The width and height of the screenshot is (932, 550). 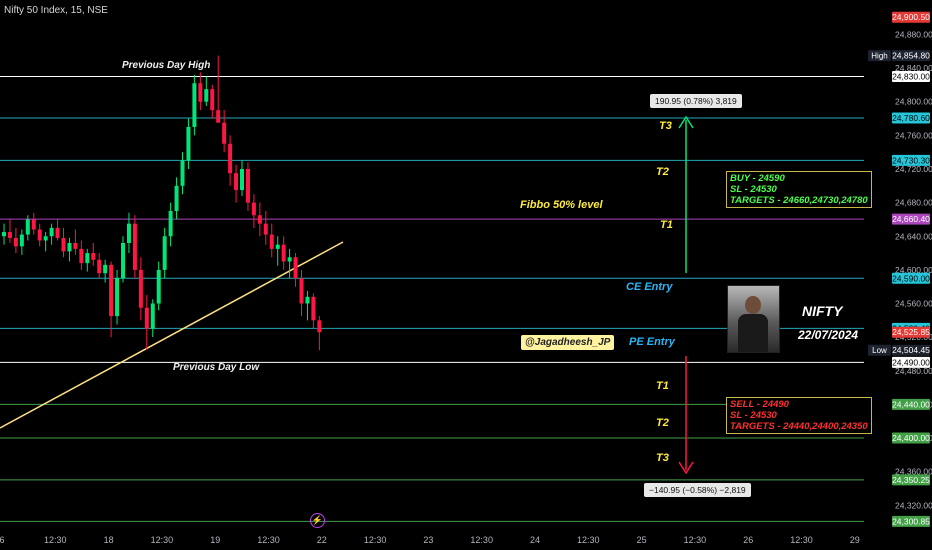 I want to click on price-tag-label: 24,590.00, so click(x=911, y=278).